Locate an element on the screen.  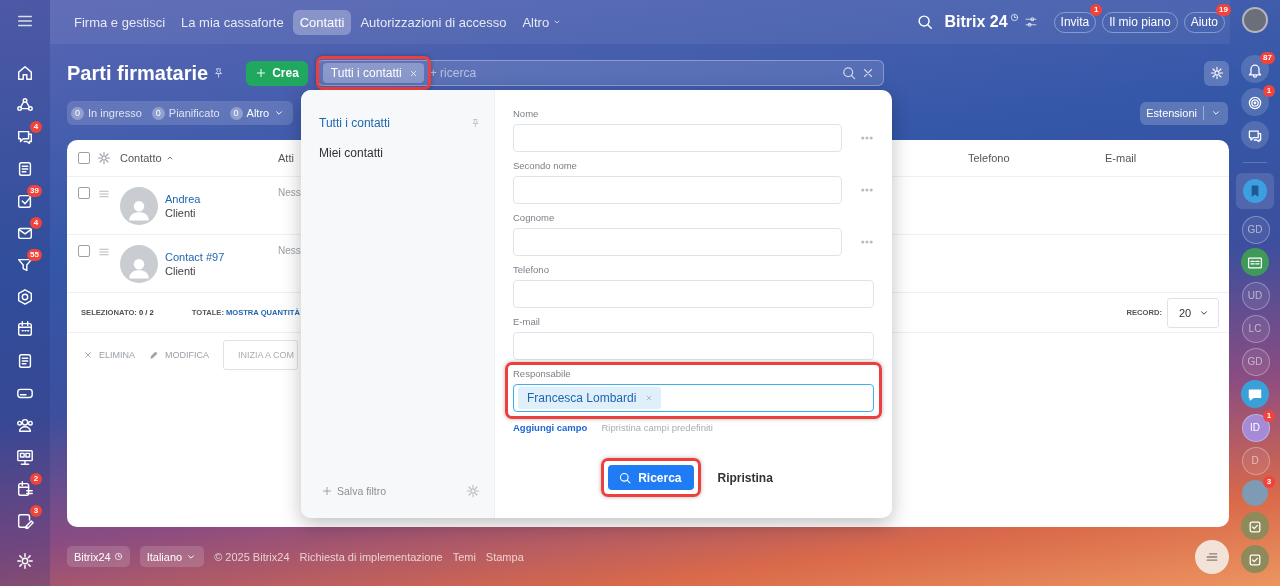
search-button: Ricerca is located at coordinates (651, 477).